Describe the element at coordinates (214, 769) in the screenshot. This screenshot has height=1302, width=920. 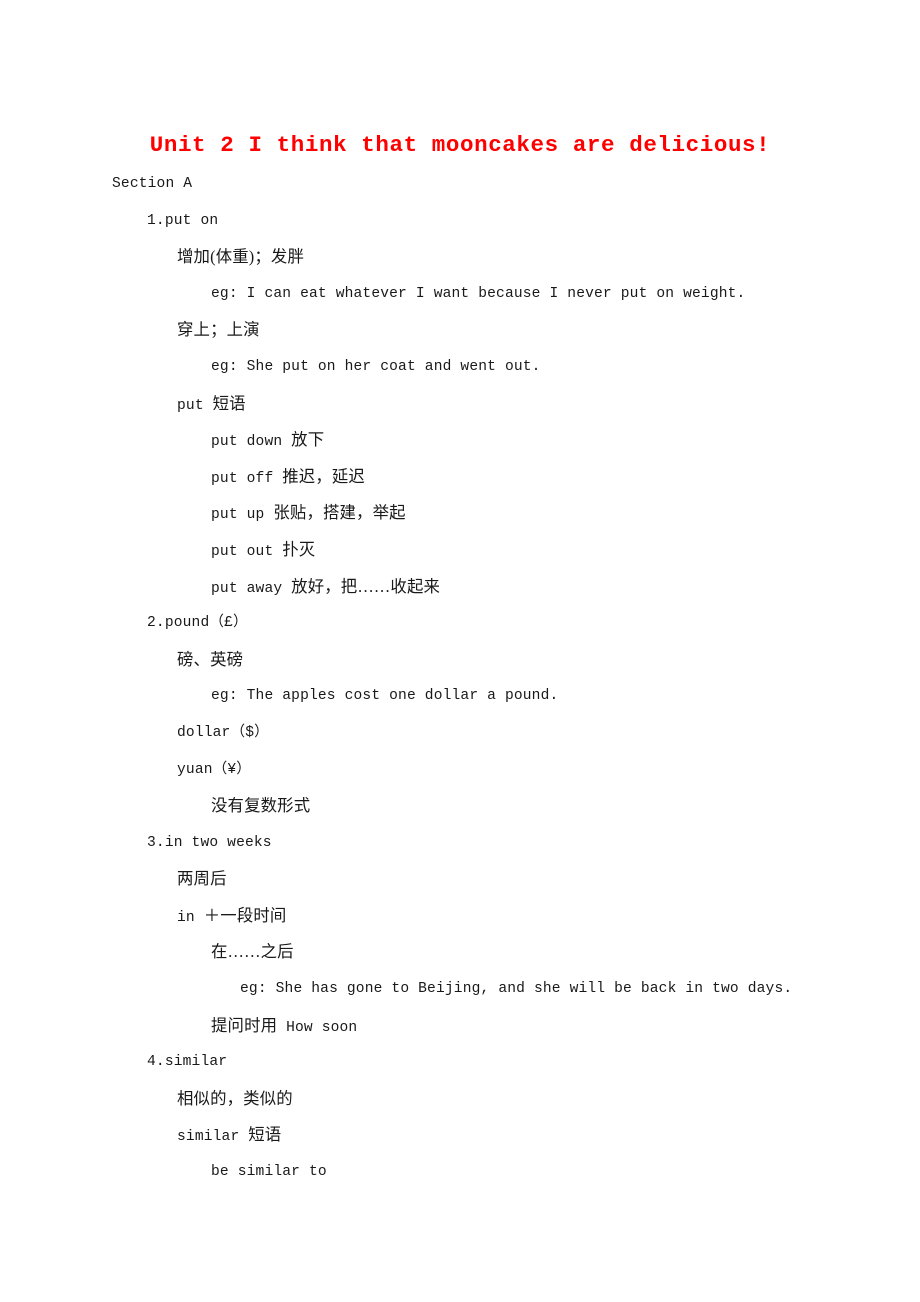
I see `definition-line: yuan（¥）` at that location.